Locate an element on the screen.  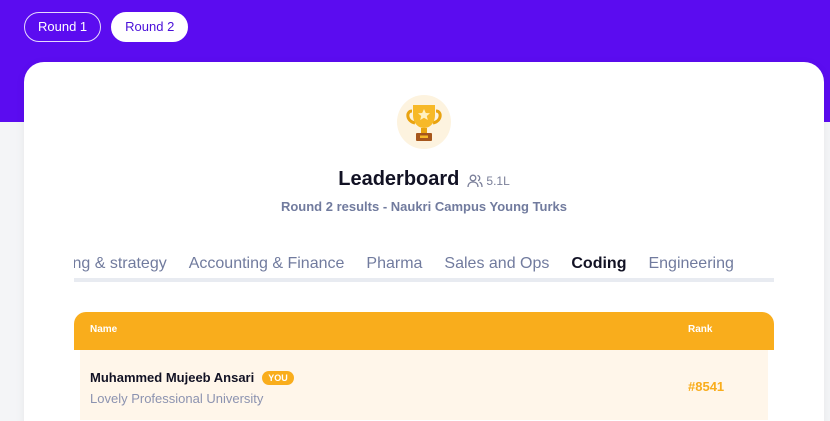
title-row: Leaderboard 5.1L is located at coordinates (424, 179).